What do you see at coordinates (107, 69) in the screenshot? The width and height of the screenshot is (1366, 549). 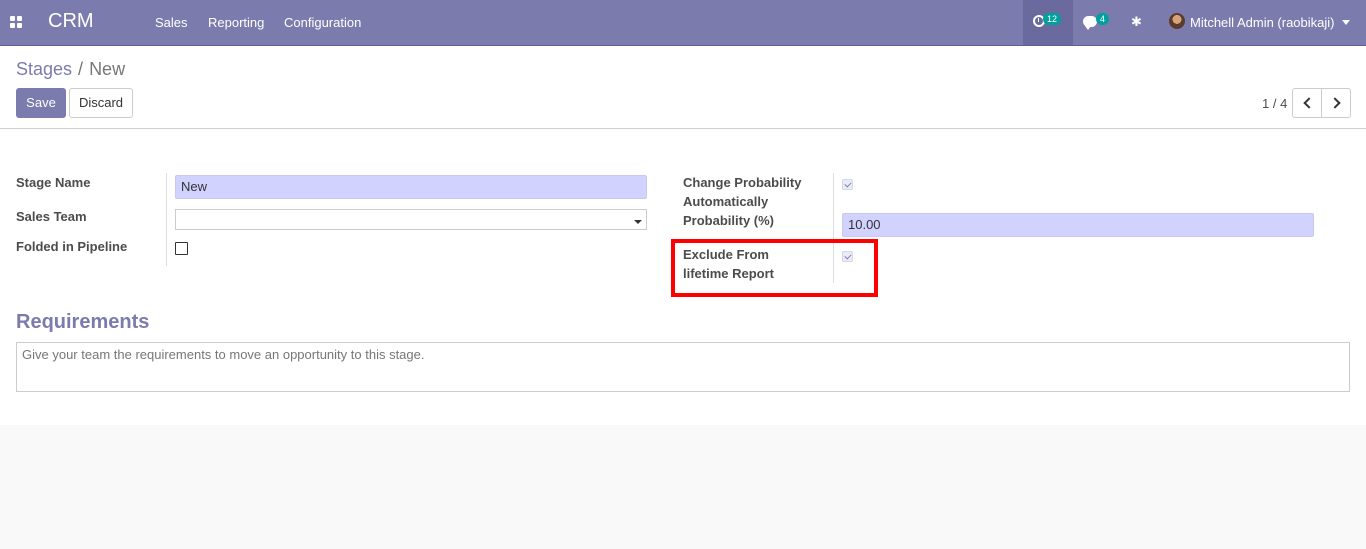 I see `breadcrumb-current: New` at bounding box center [107, 69].